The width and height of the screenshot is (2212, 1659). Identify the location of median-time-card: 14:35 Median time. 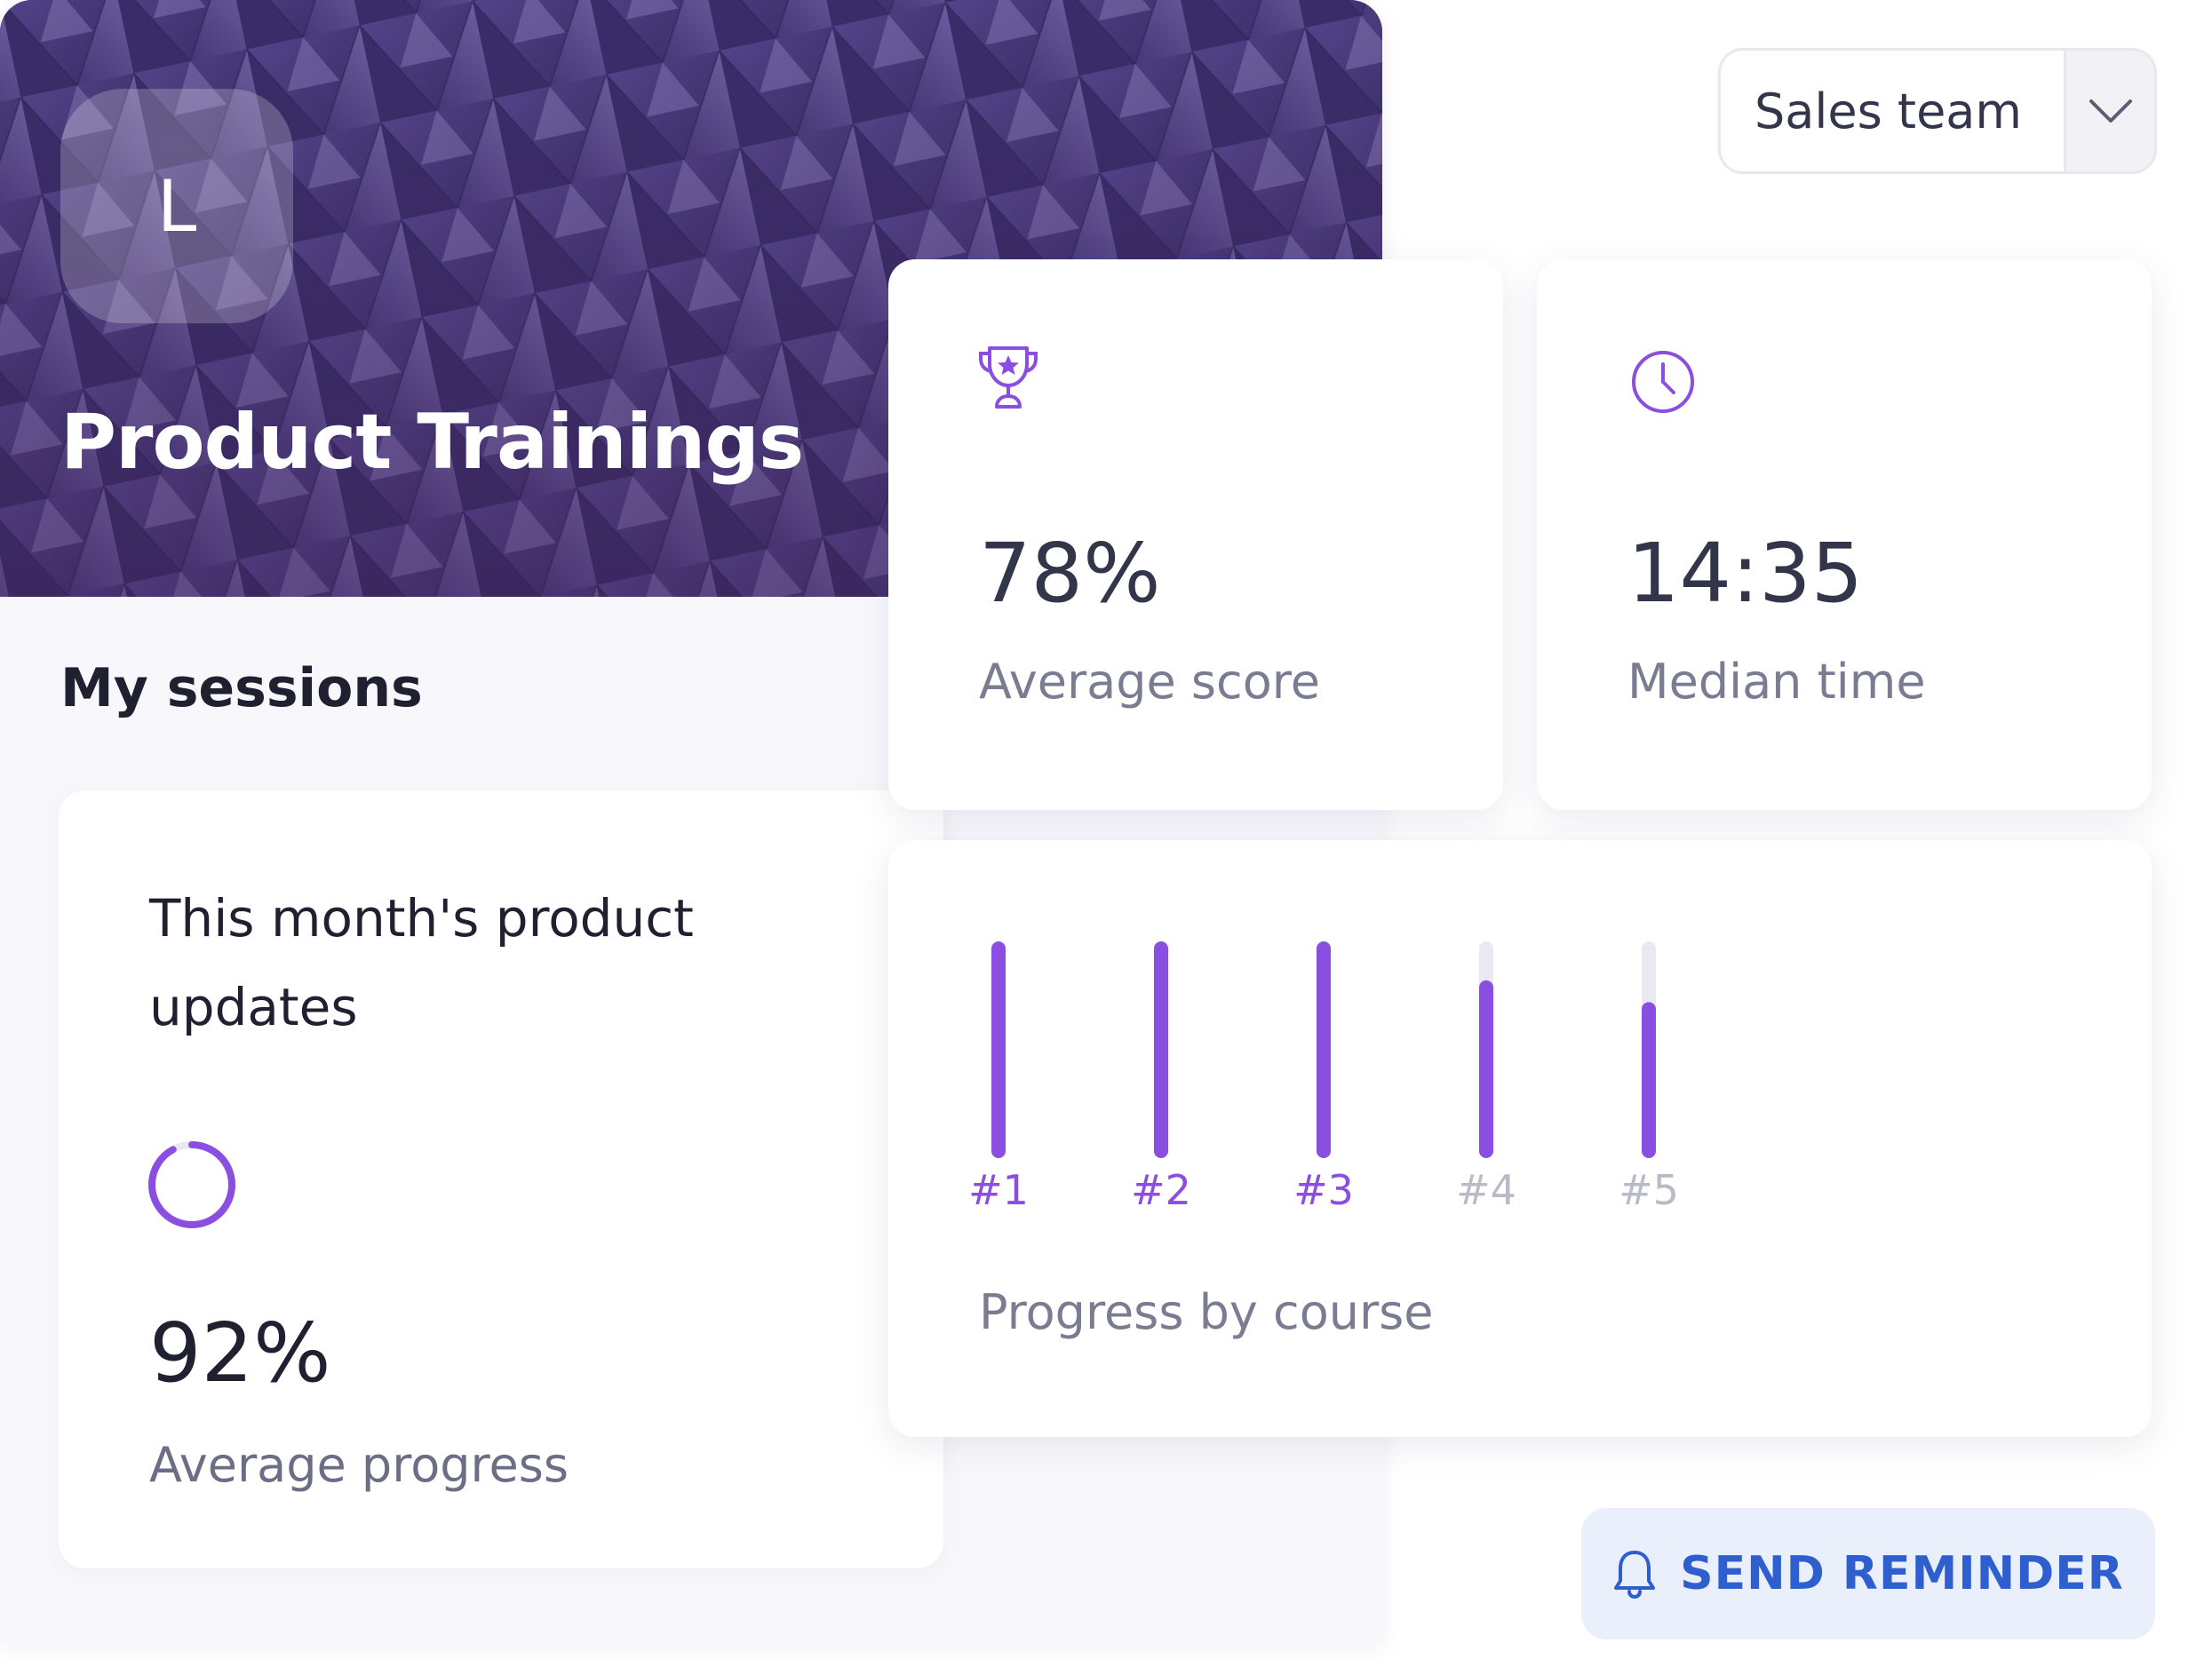
(1845, 534).